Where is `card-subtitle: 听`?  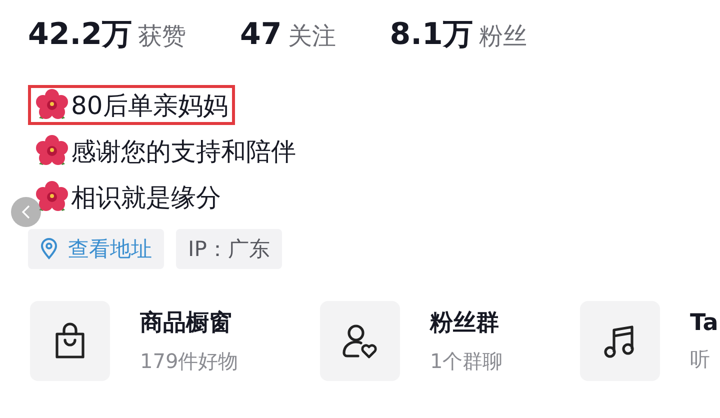 card-subtitle: 听 is located at coordinates (700, 359).